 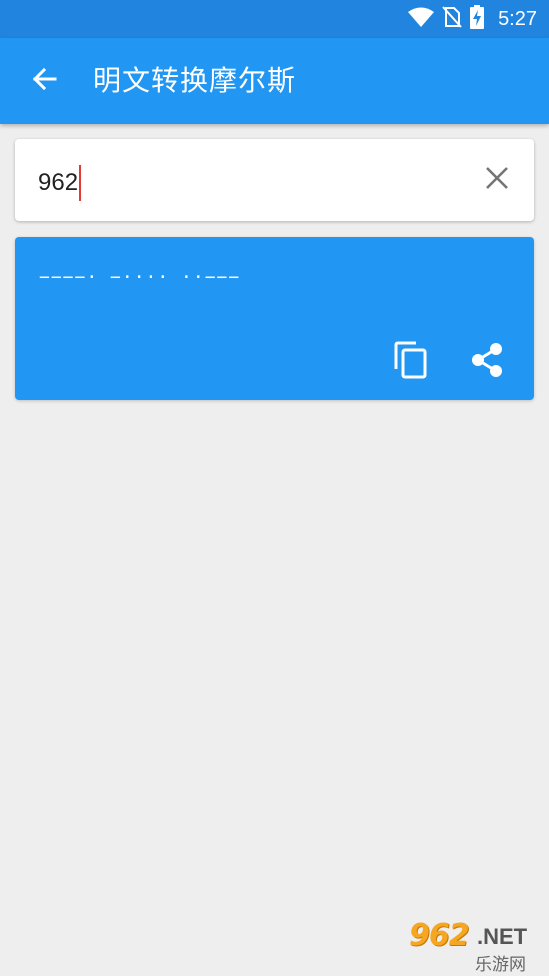 I want to click on status-bar: 5:27, so click(x=274, y=19).